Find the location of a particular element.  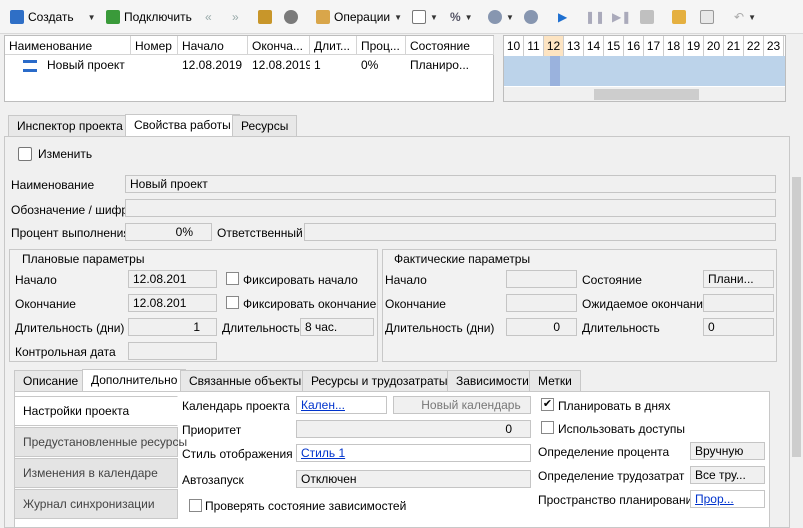

nav-left-icon: « is located at coordinates (208, 17).